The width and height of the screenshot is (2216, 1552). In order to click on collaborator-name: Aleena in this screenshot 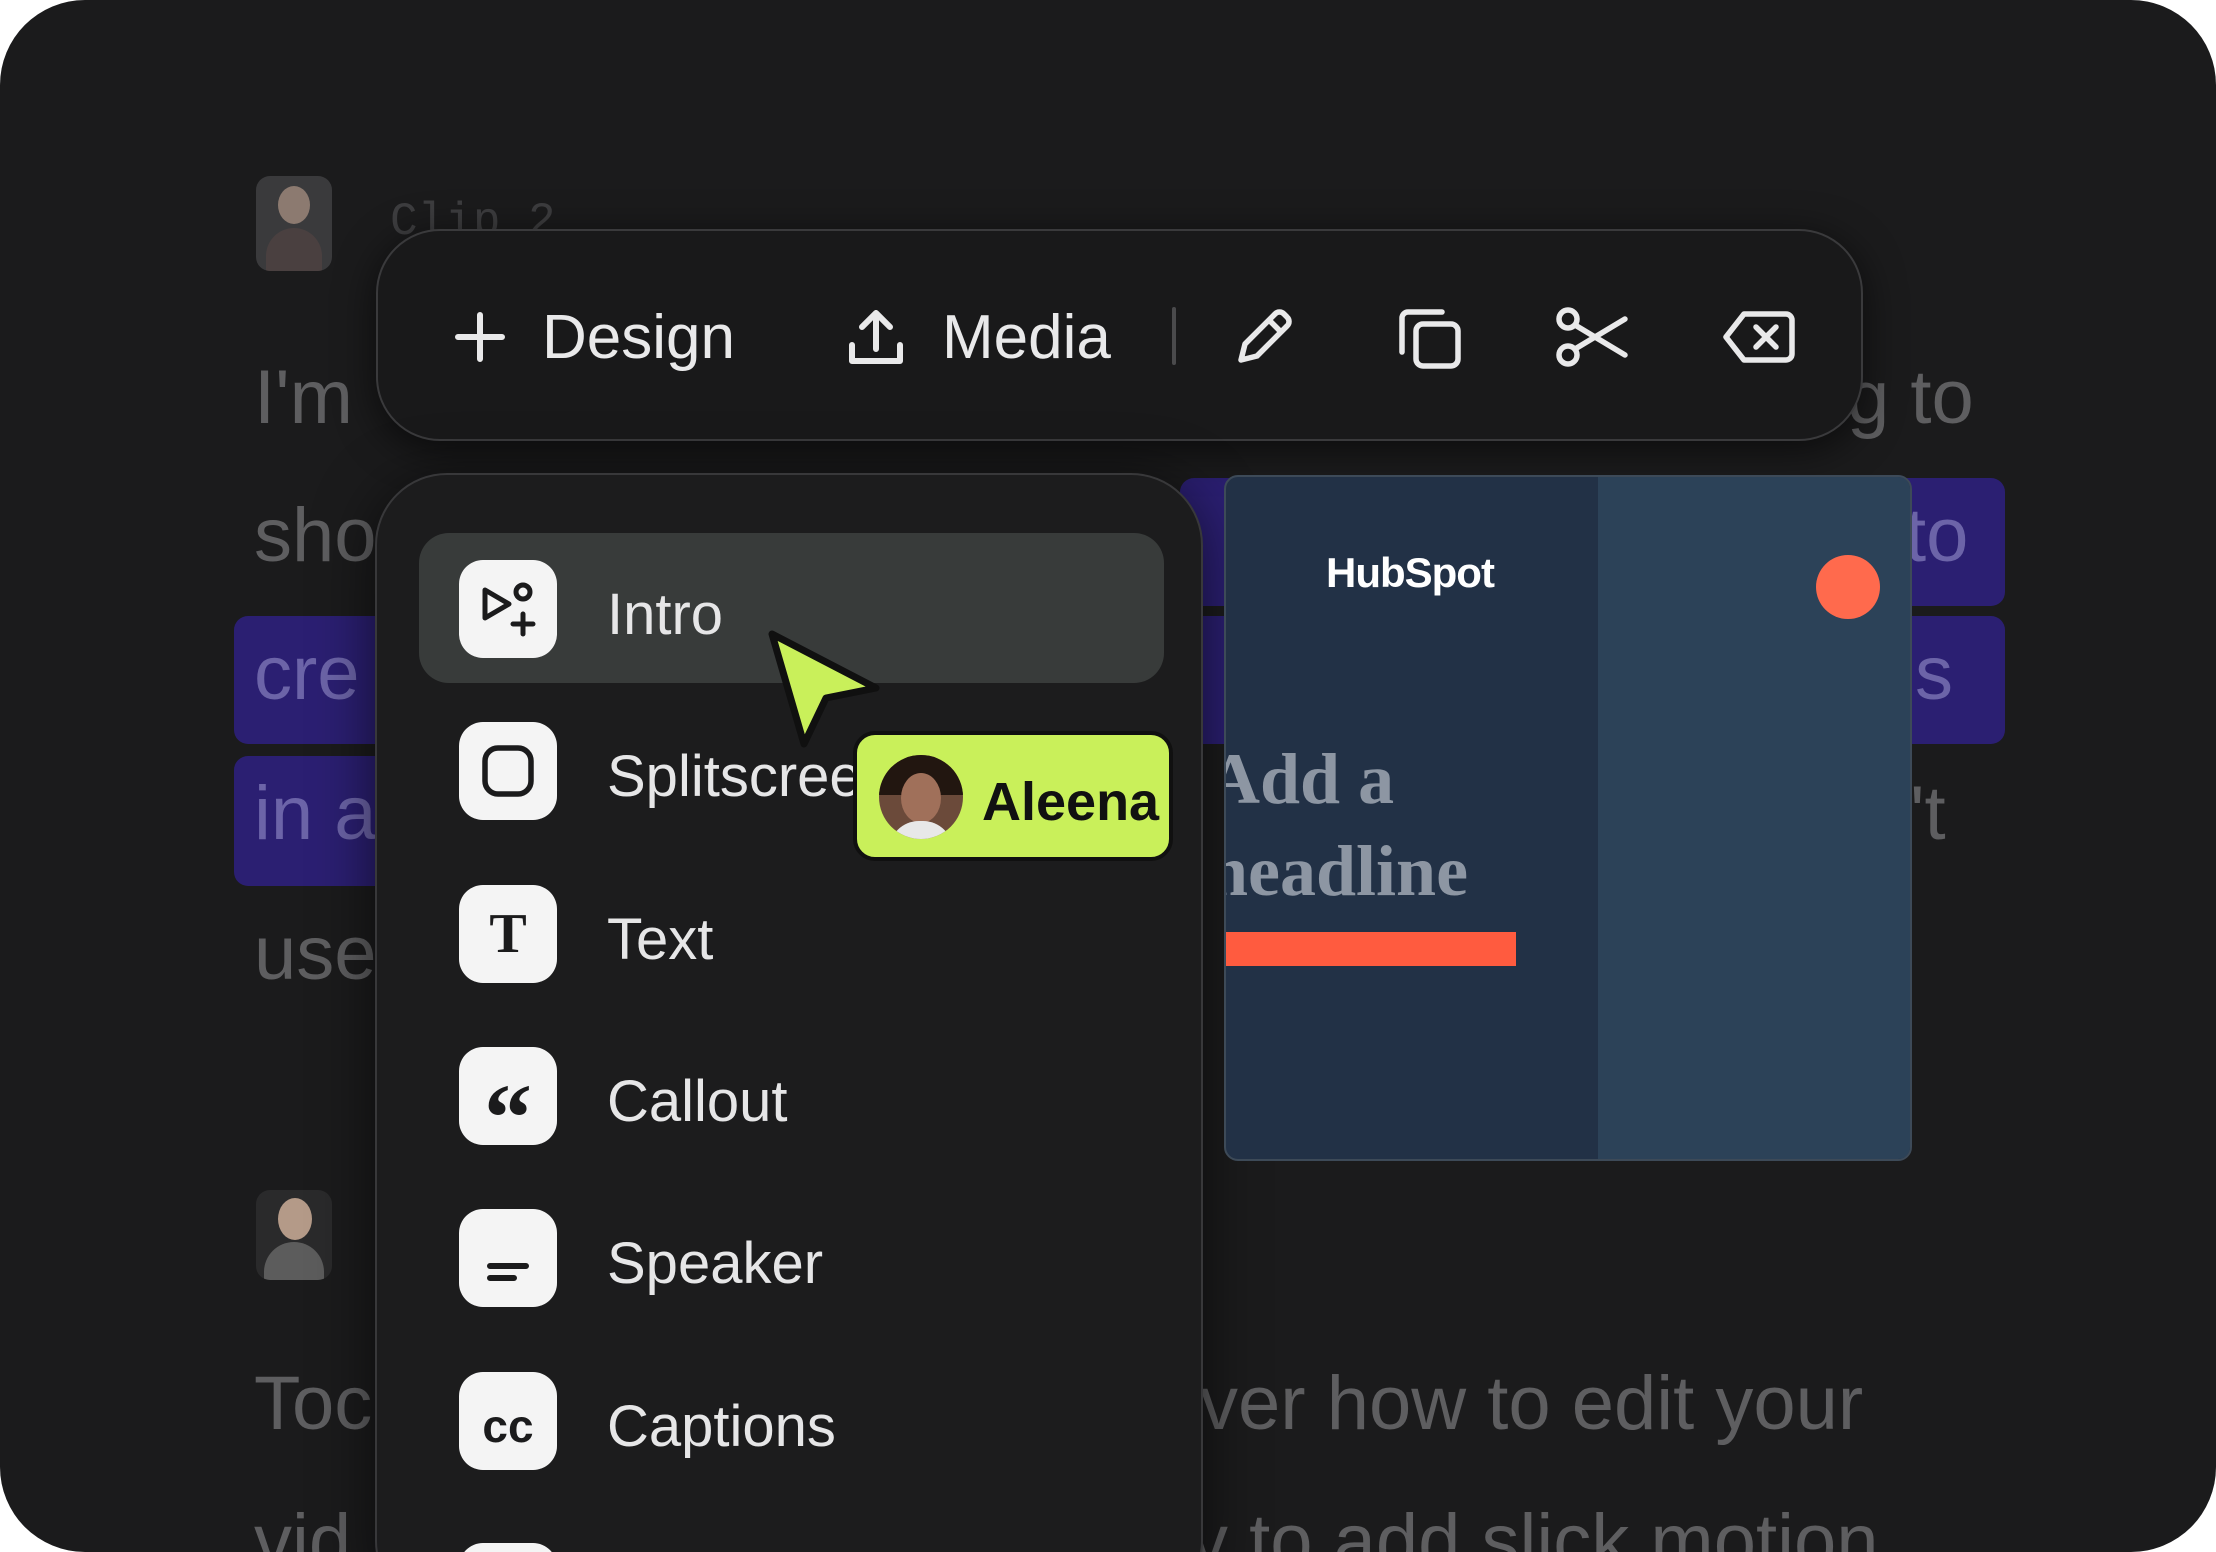, I will do `click(1071, 802)`.